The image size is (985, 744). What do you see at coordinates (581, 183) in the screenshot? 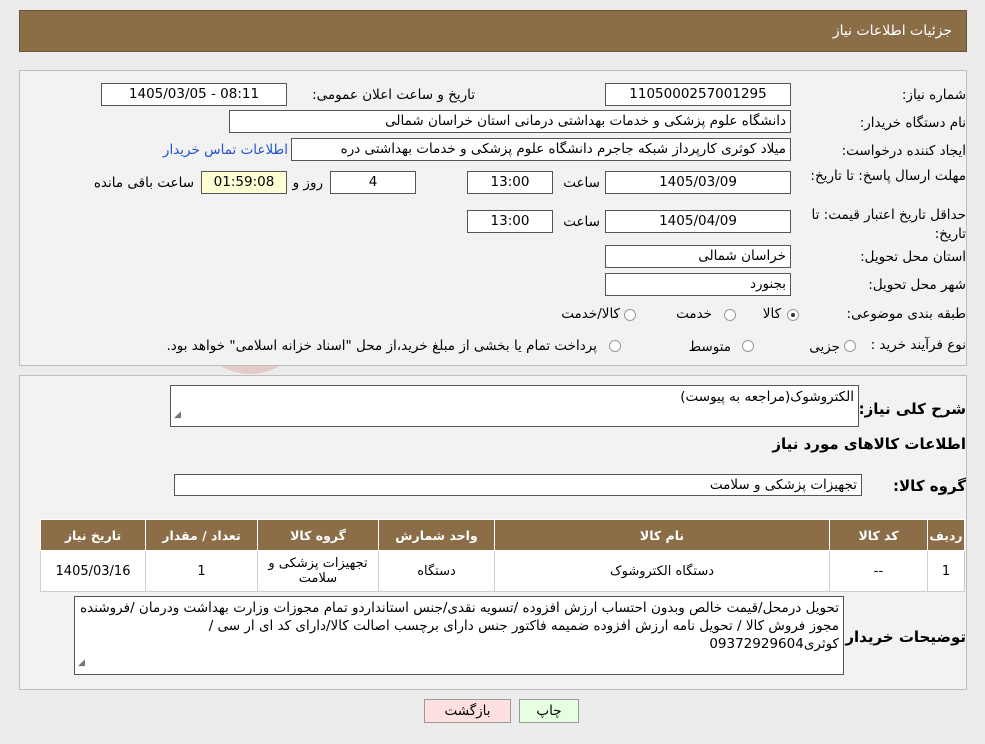
I see `deadline-time-label: ساعت` at bounding box center [581, 183].